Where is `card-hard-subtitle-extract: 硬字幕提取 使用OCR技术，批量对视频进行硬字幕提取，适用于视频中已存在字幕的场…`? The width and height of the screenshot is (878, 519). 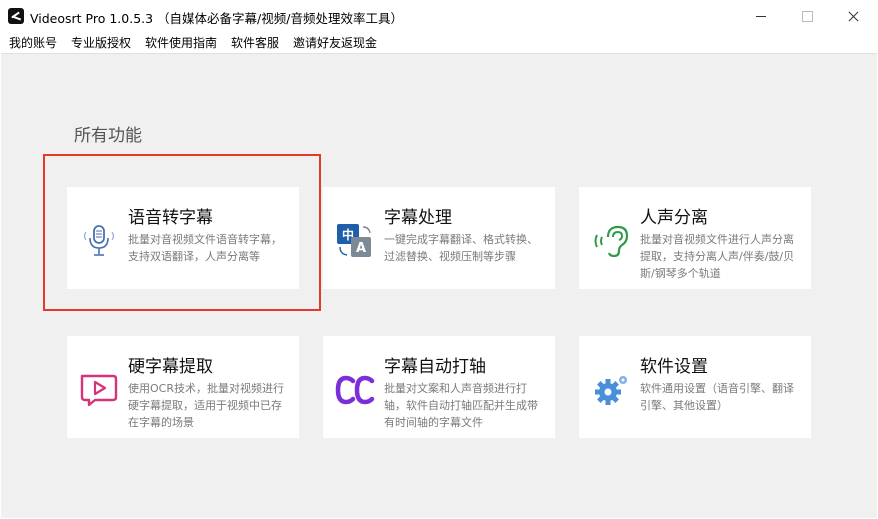 card-hard-subtitle-extract: 硬字幕提取 使用OCR技术，批量对视频进行硬字幕提取，适用于视频中已存在字幕的场… is located at coordinates (183, 387).